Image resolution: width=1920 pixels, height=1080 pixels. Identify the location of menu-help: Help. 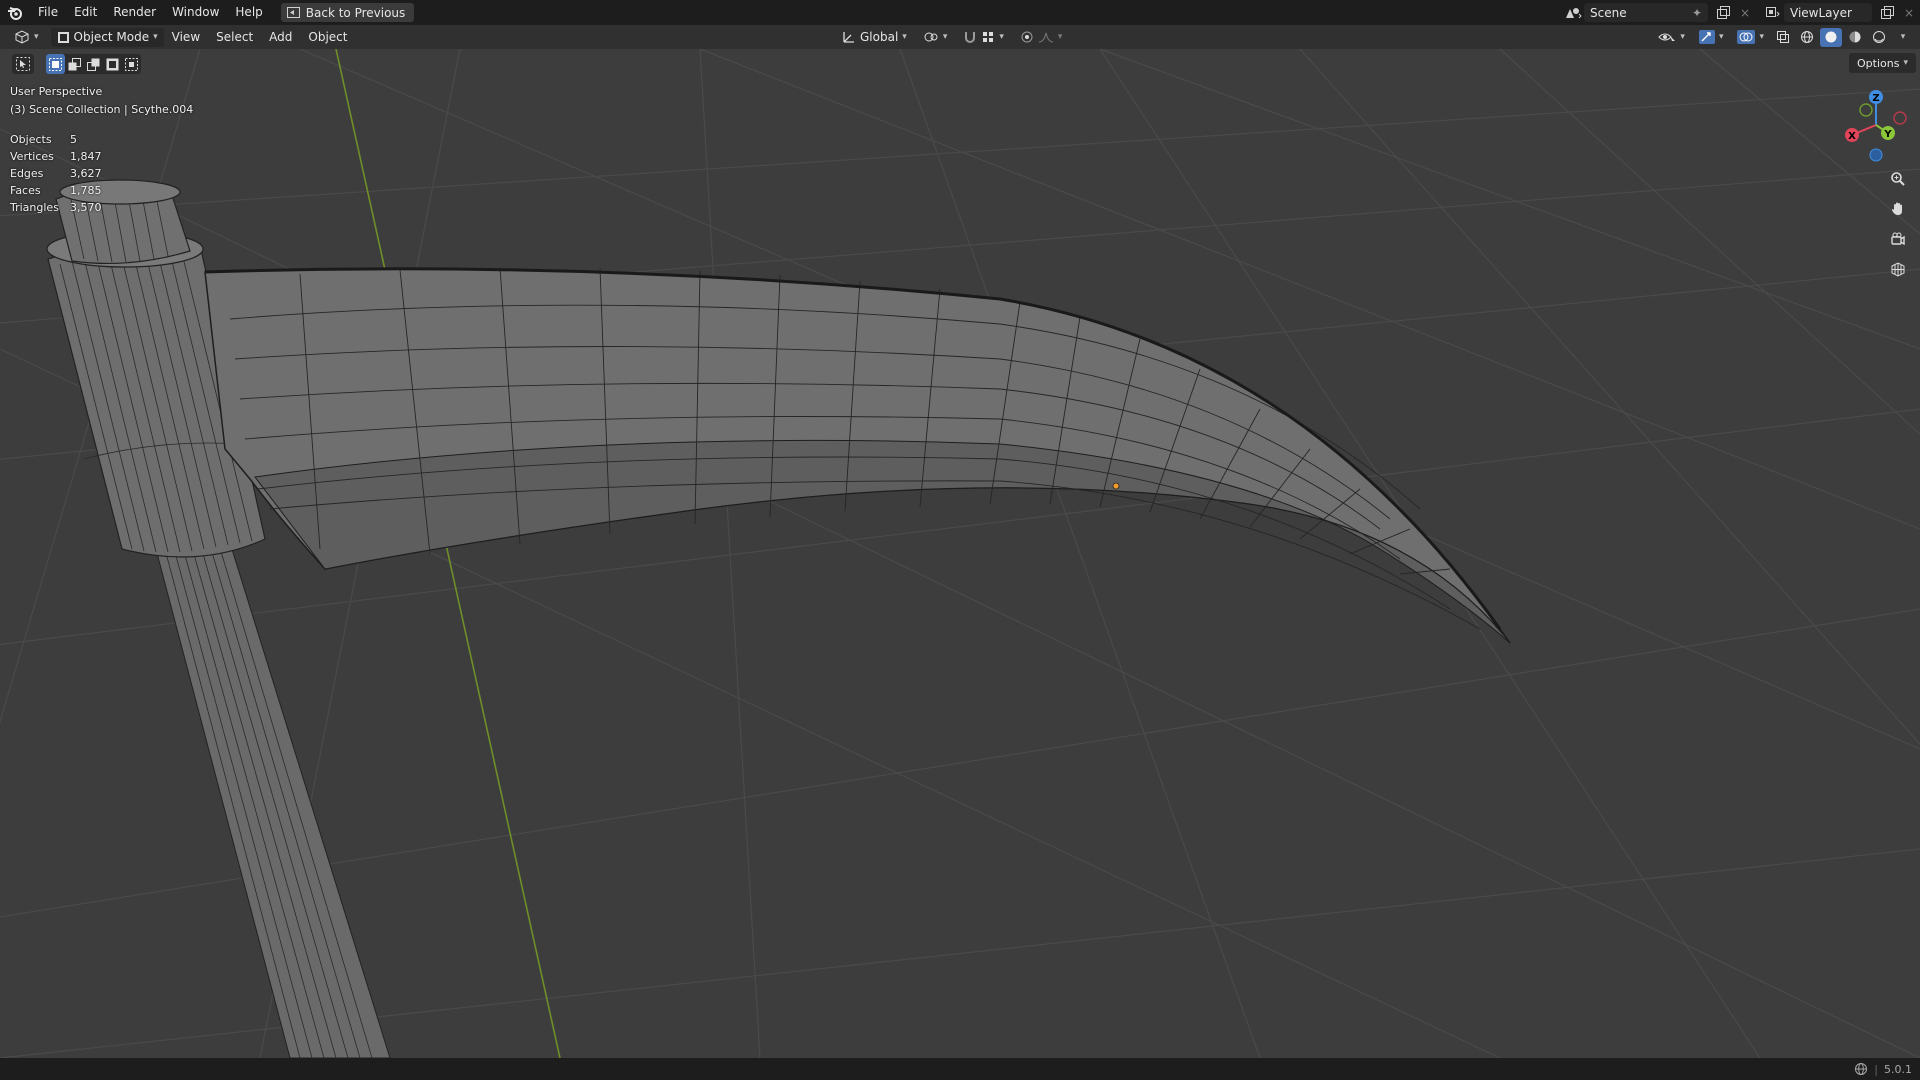
(248, 12).